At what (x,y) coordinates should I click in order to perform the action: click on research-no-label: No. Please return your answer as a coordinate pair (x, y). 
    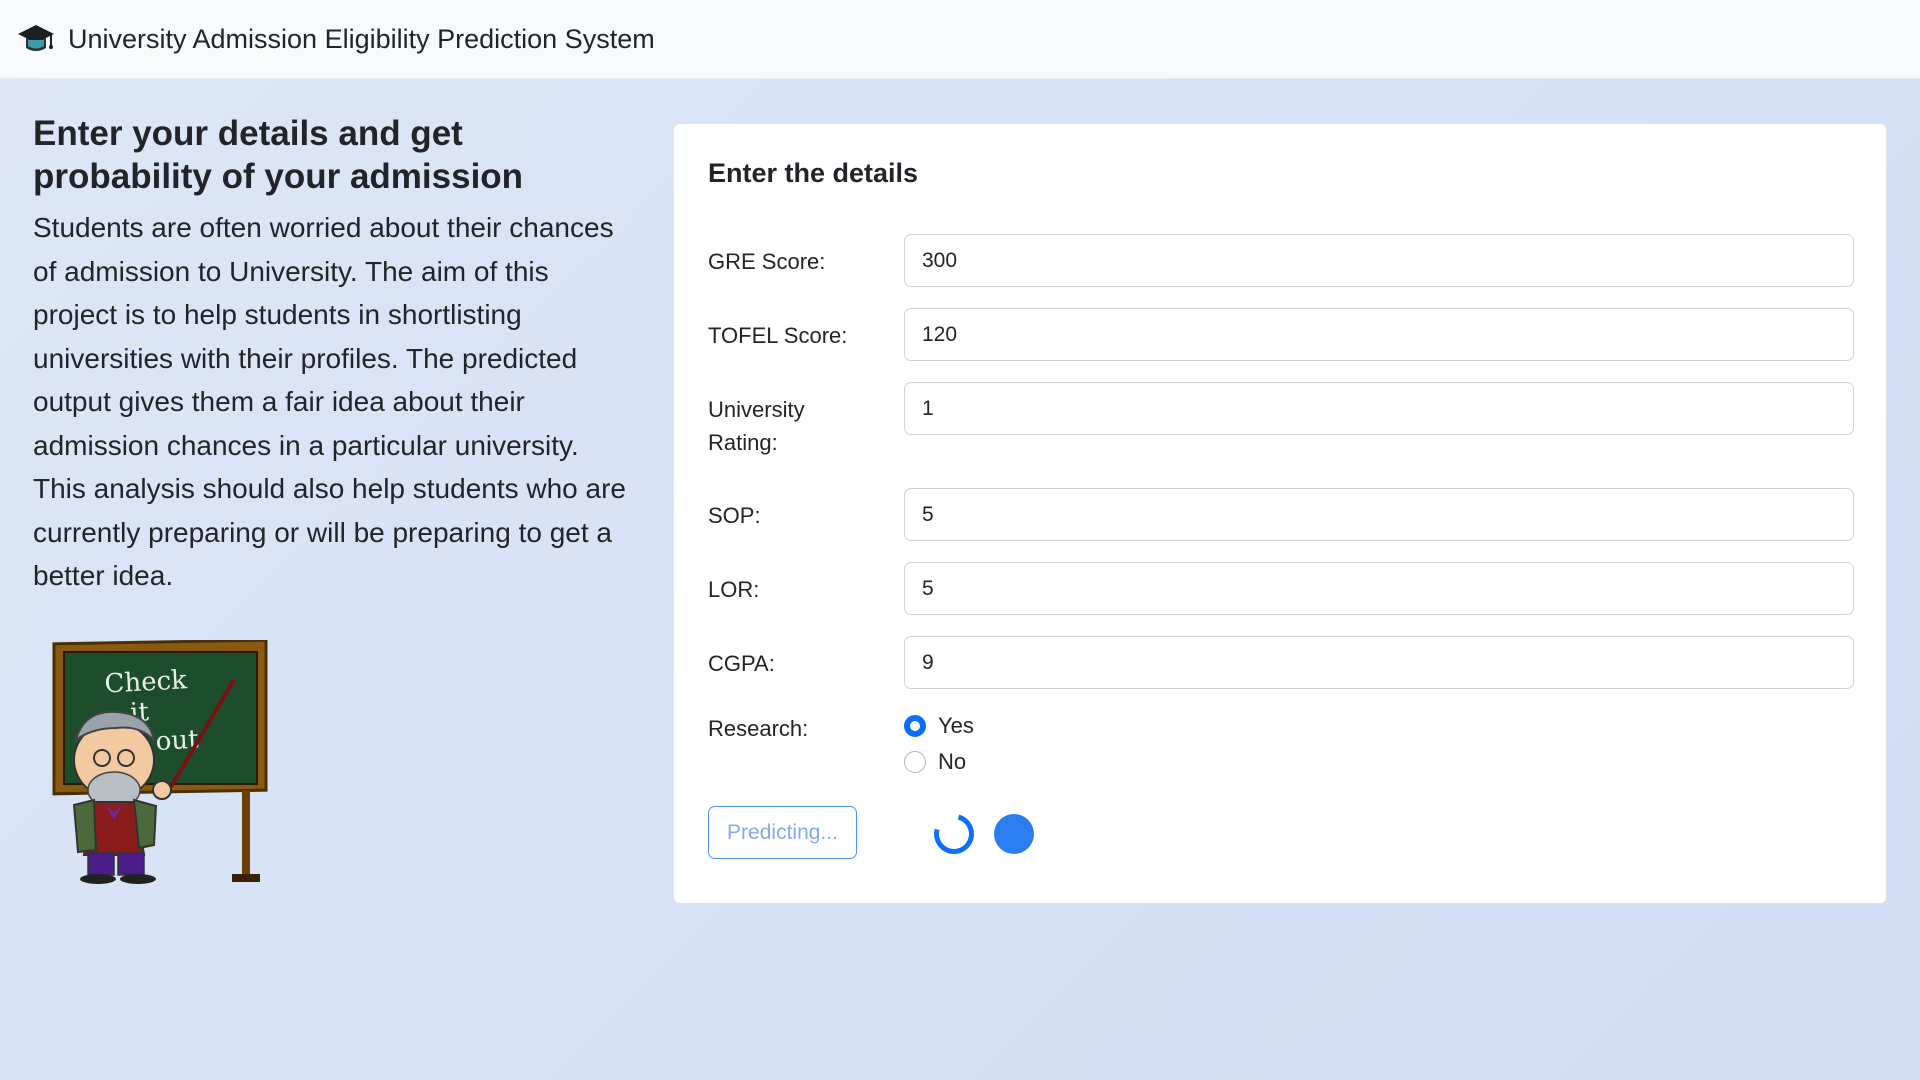
    Looking at the image, I should click on (952, 761).